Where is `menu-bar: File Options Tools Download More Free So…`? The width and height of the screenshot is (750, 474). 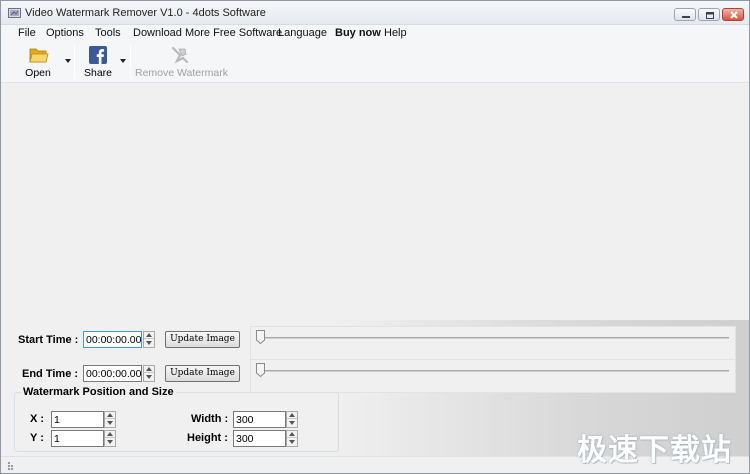
menu-bar: File Options Tools Download More Free So… is located at coordinates (375, 34).